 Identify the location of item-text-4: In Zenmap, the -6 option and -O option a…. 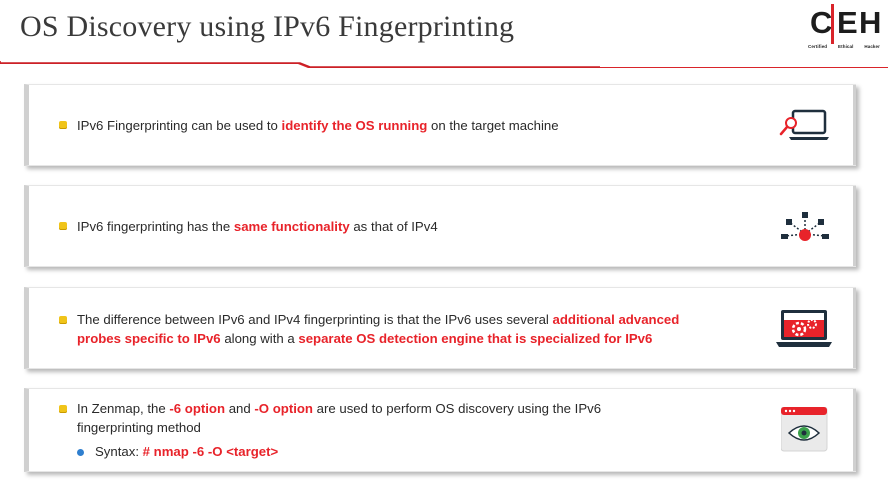
(339, 418).